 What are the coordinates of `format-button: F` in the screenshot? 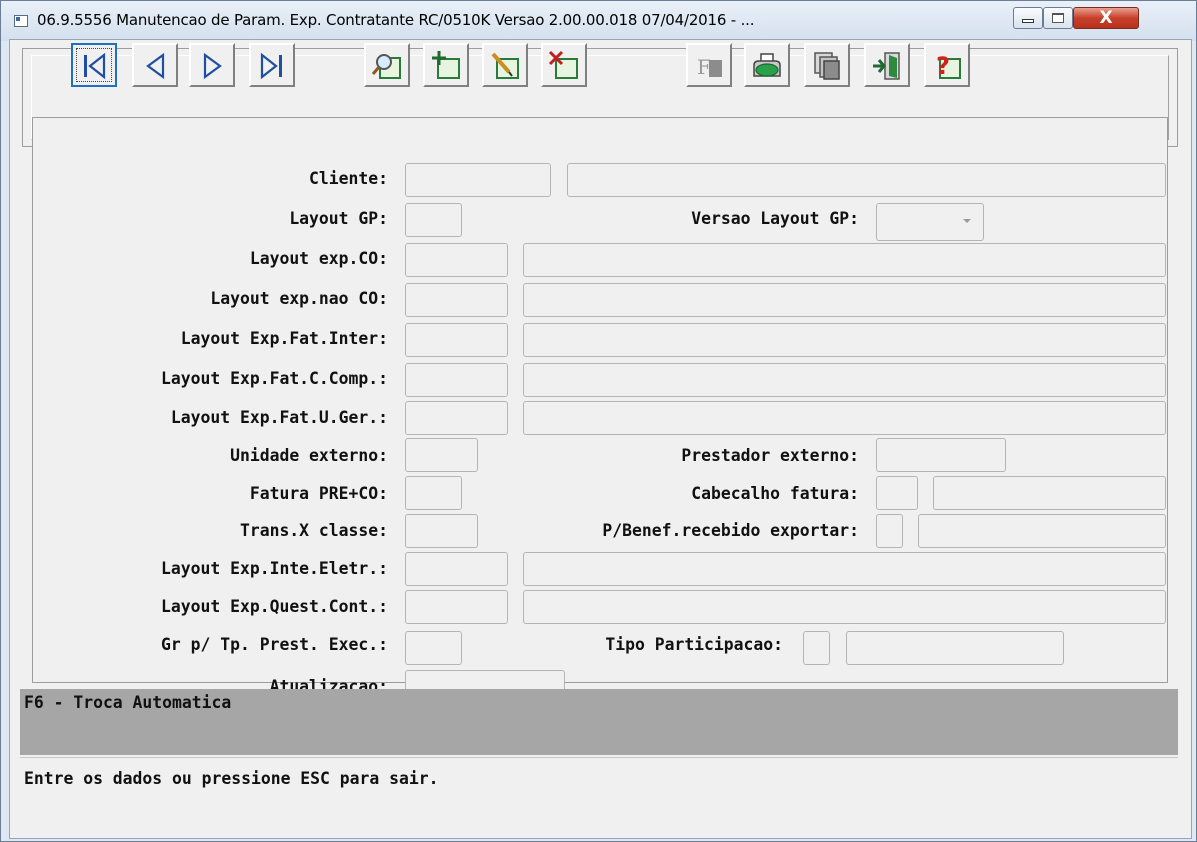 It's located at (709, 65).